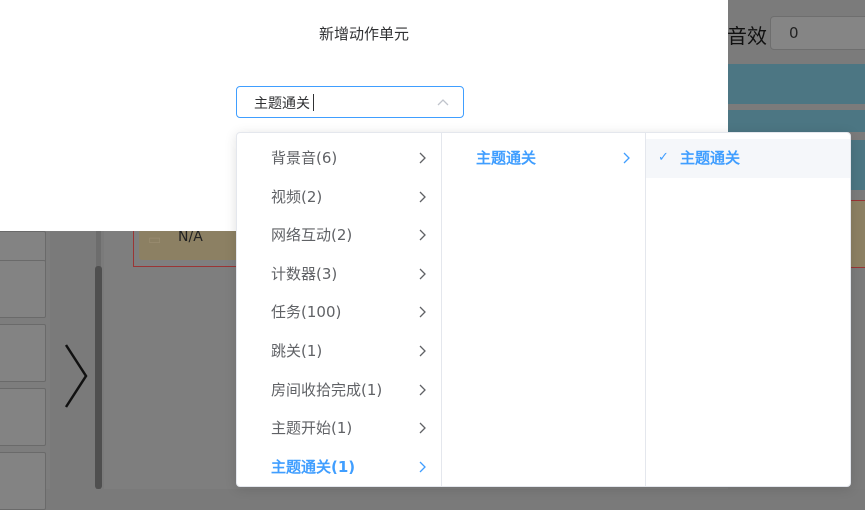 This screenshot has height=510, width=865. Describe the element at coordinates (817, 33) in the screenshot. I see `sound-effect-input: 0` at that location.